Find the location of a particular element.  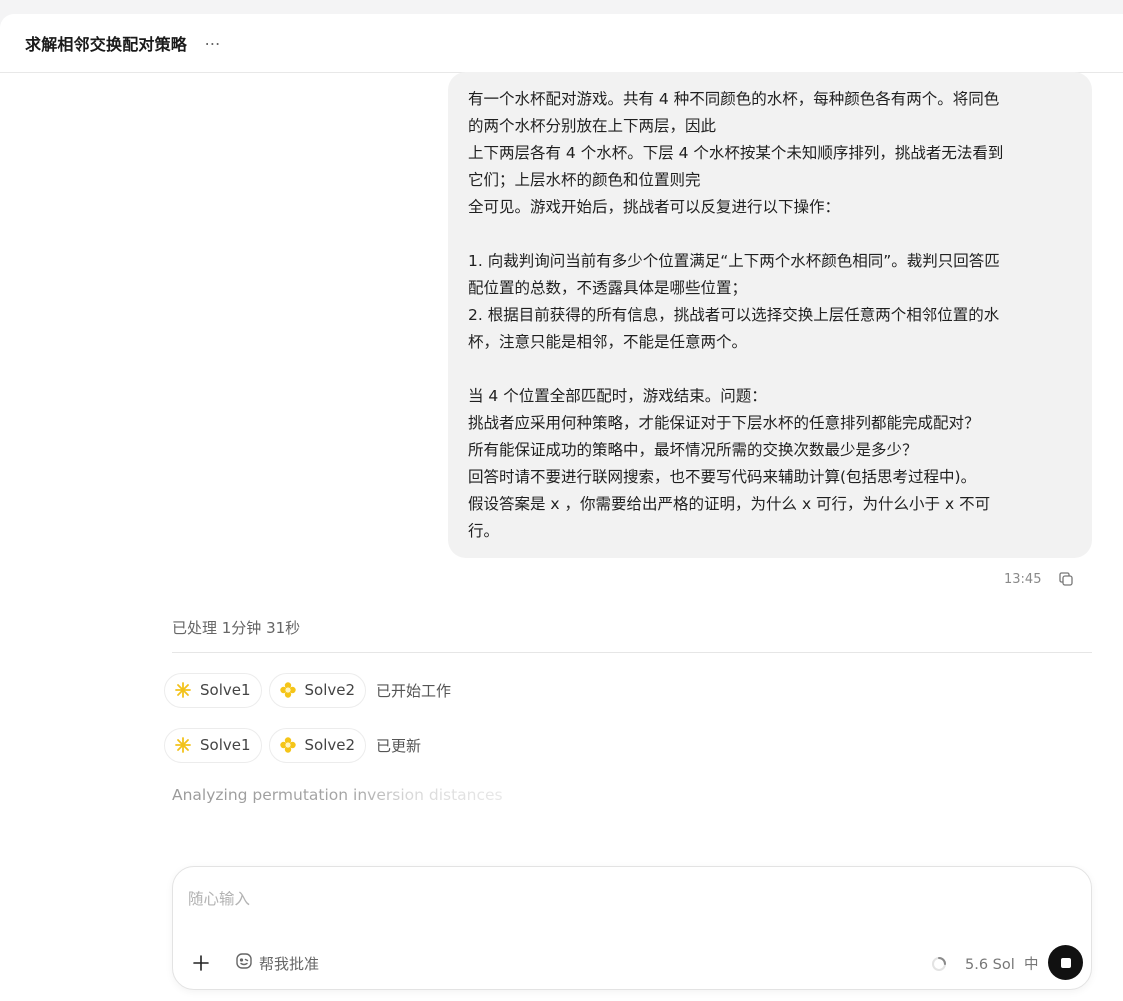

stop-button is located at coordinates (1065, 962).